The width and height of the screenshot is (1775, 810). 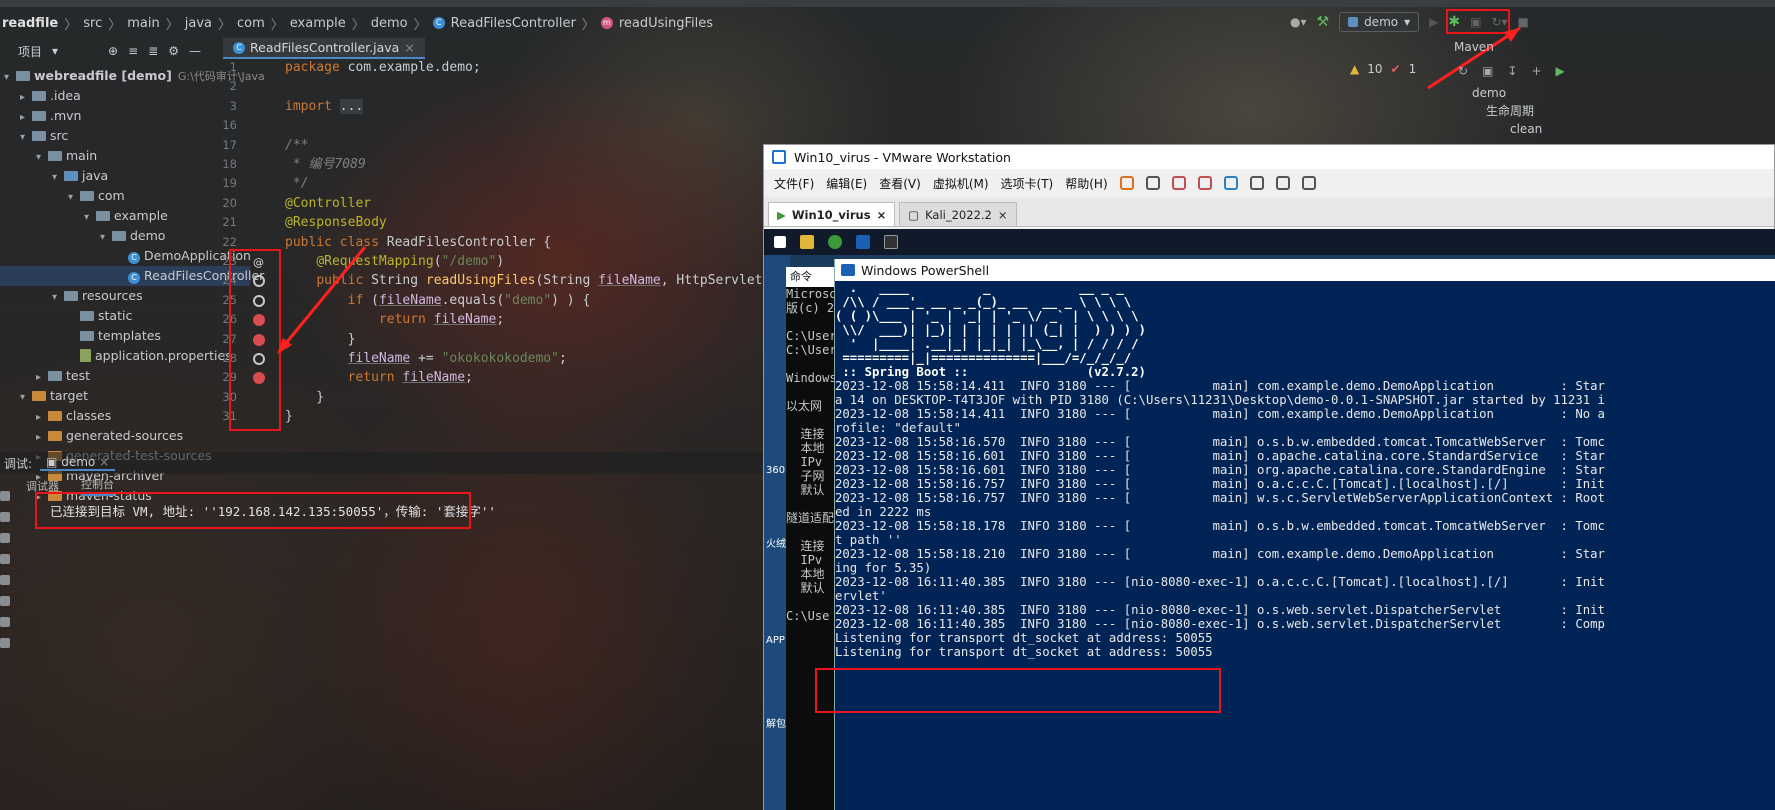 What do you see at coordinates (775, 470) in the screenshot?
I see `desktop-icon-label: 360` at bounding box center [775, 470].